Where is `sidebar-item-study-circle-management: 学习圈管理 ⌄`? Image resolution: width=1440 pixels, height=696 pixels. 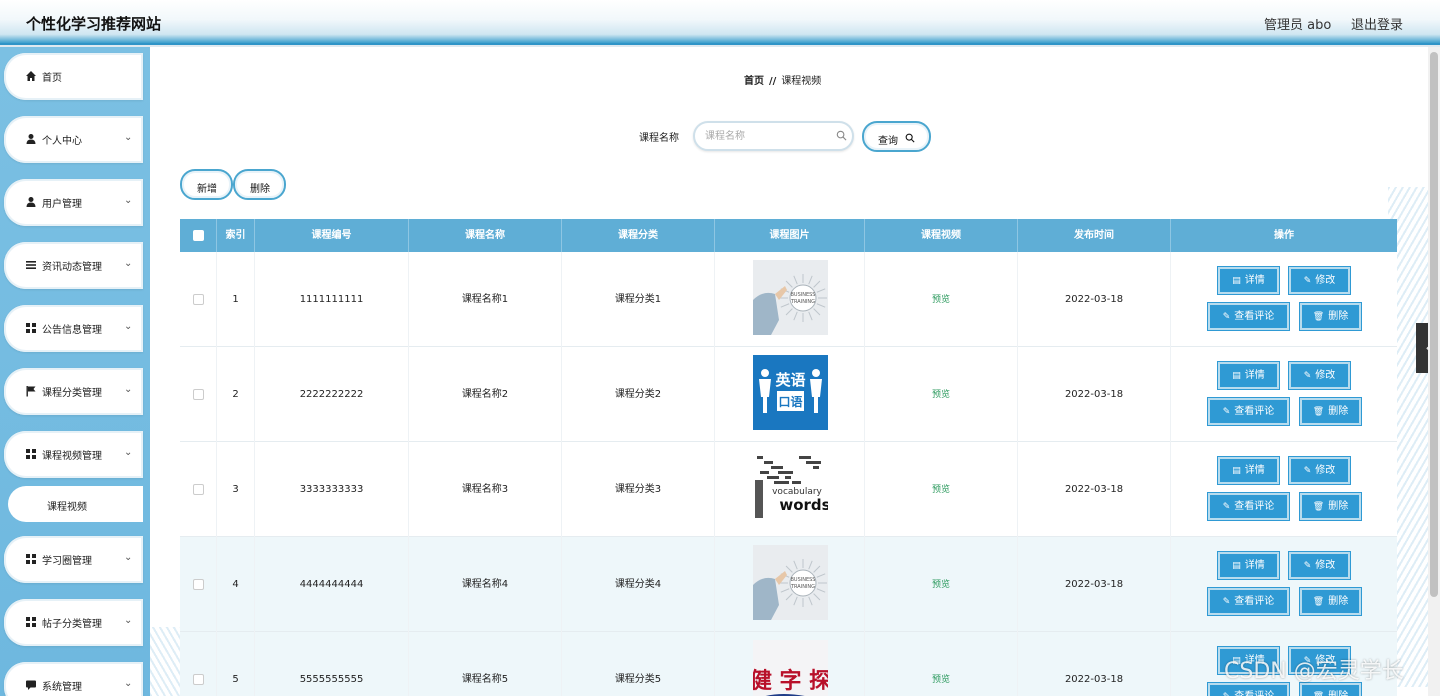
sidebar-item-study-circle-management: 学习圈管理 ⌄ is located at coordinates (73, 559).